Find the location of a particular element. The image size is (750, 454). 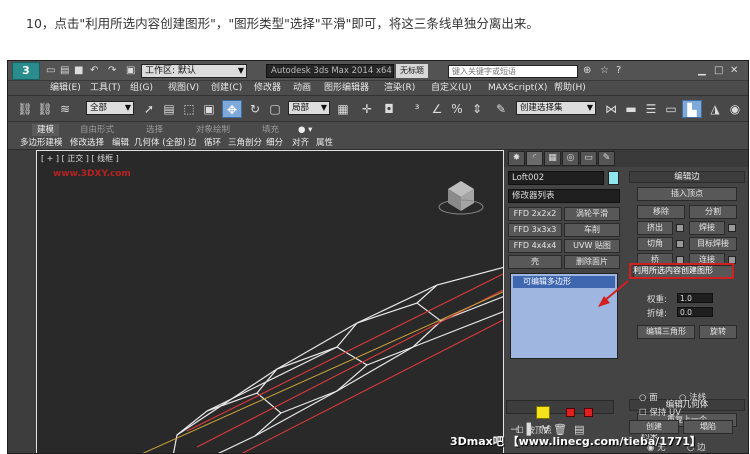

display-tab-icon: ▭ is located at coordinates (588, 158).